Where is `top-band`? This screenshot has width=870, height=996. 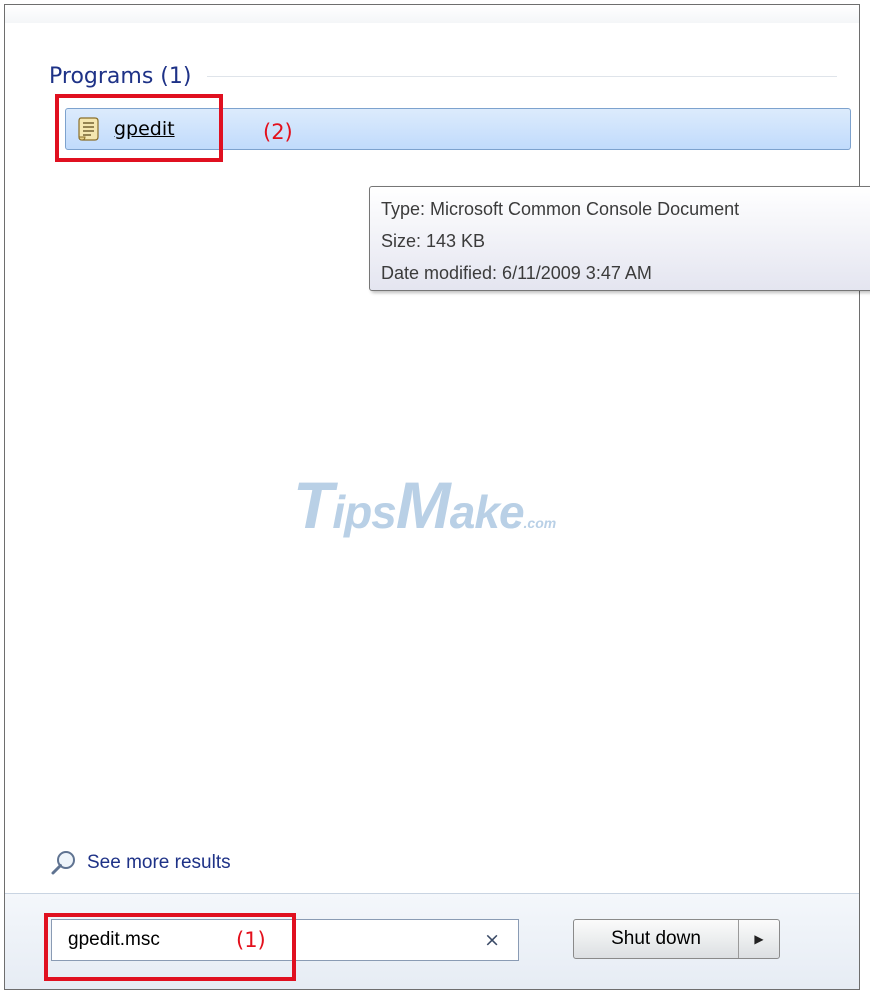 top-band is located at coordinates (432, 14).